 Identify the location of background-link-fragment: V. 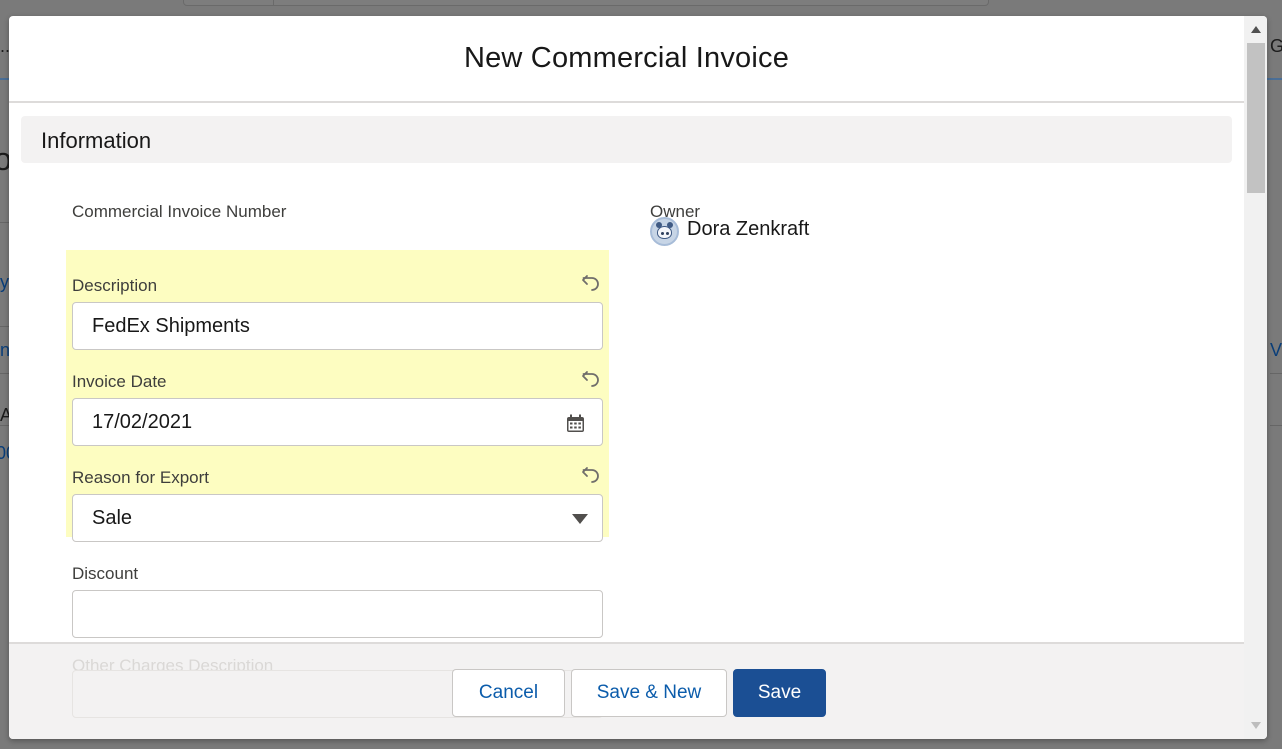
(1276, 350).